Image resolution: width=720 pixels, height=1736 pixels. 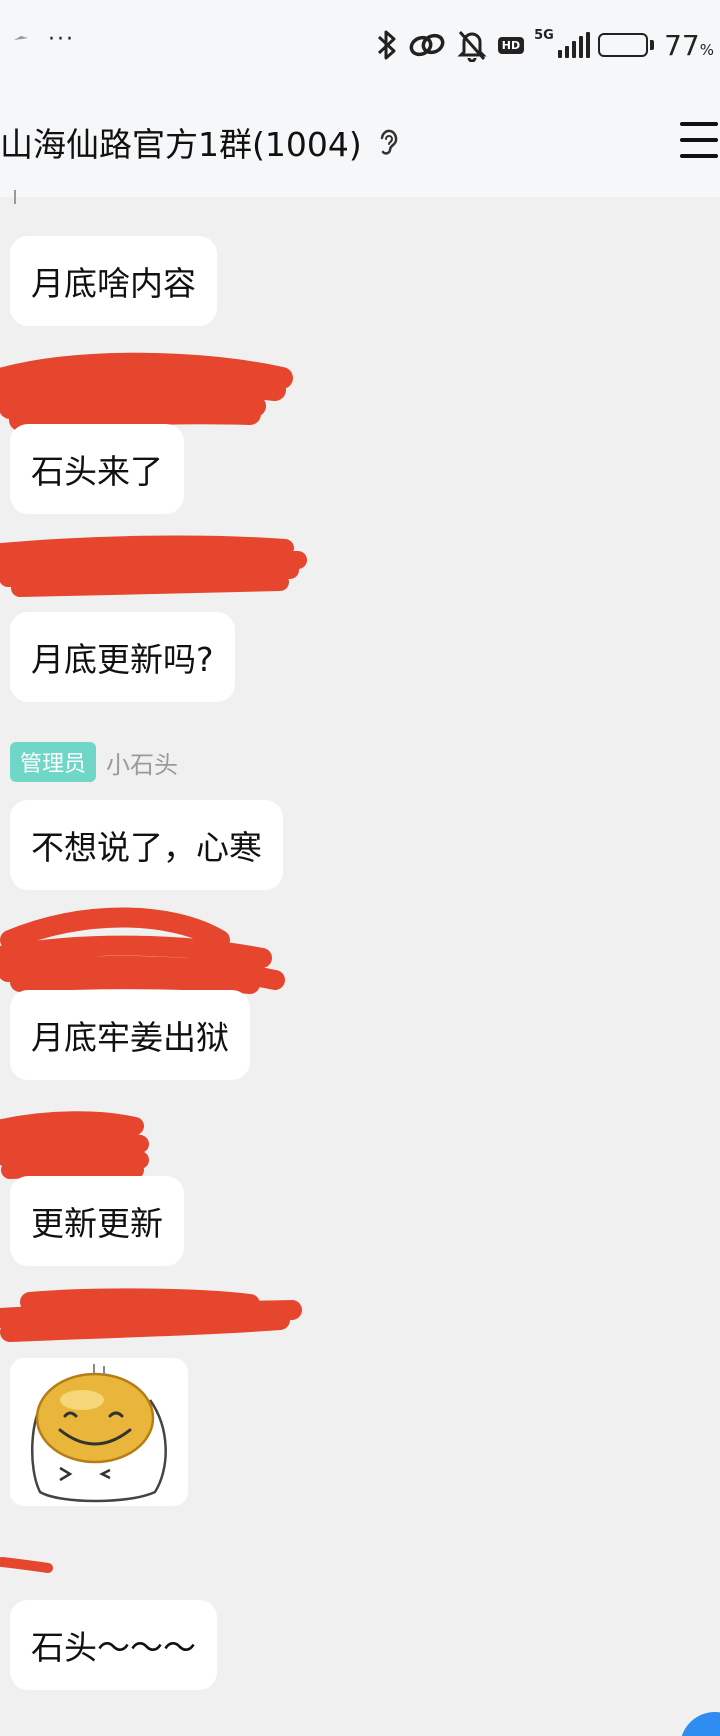 I want to click on hd-icon: HD, so click(x=511, y=45).